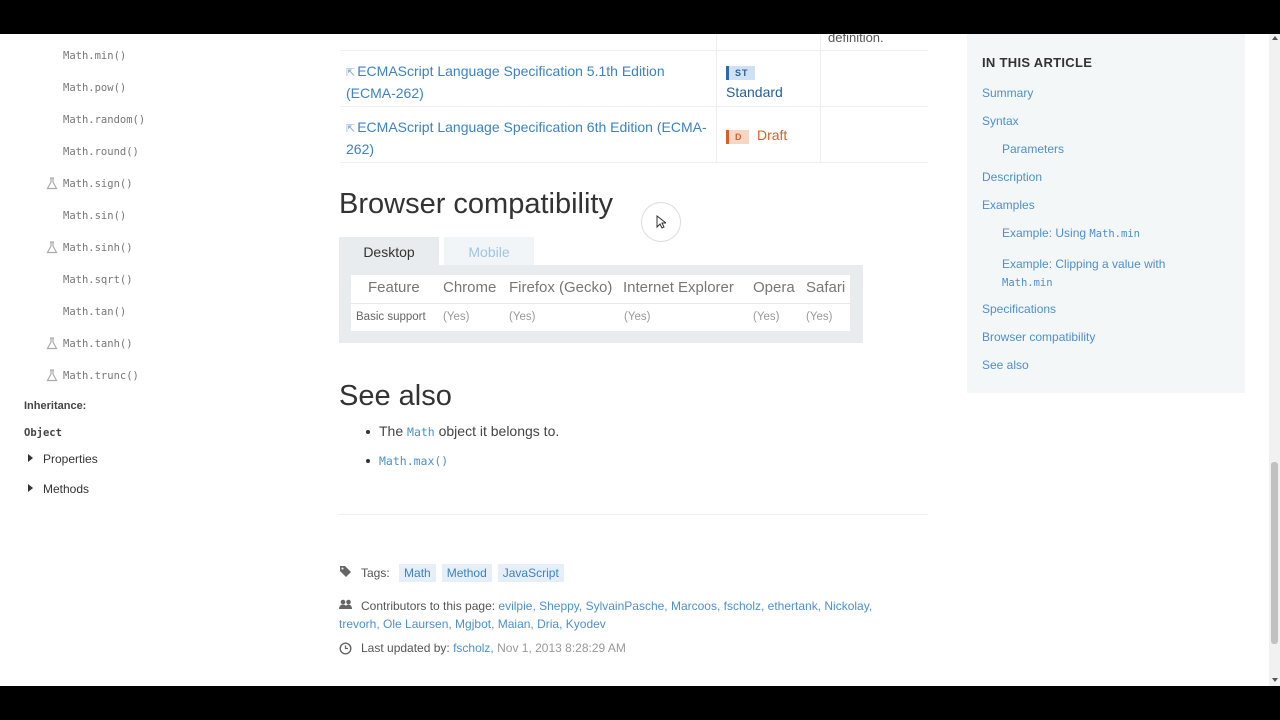  I want to click on methods-toggle: Methods, so click(58, 489).